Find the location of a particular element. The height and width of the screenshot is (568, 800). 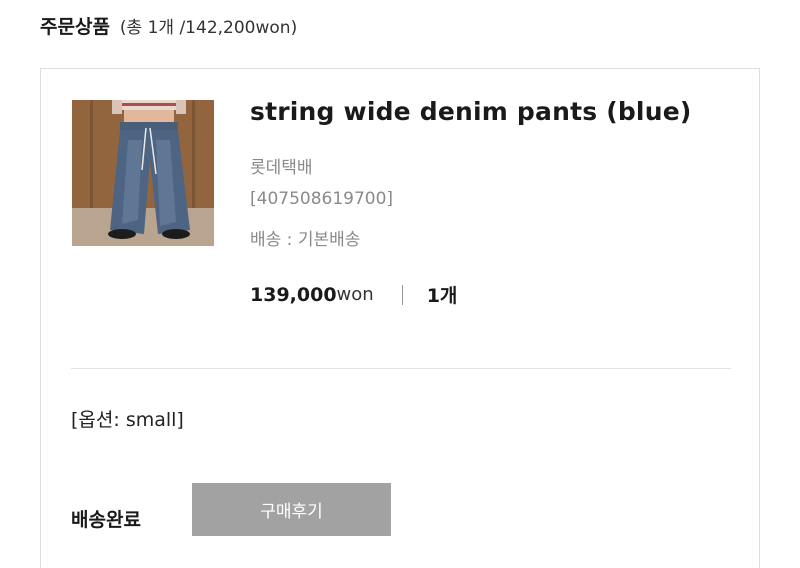

price-quantity-row: 139,000 won 1개 is located at coordinates (353, 294).